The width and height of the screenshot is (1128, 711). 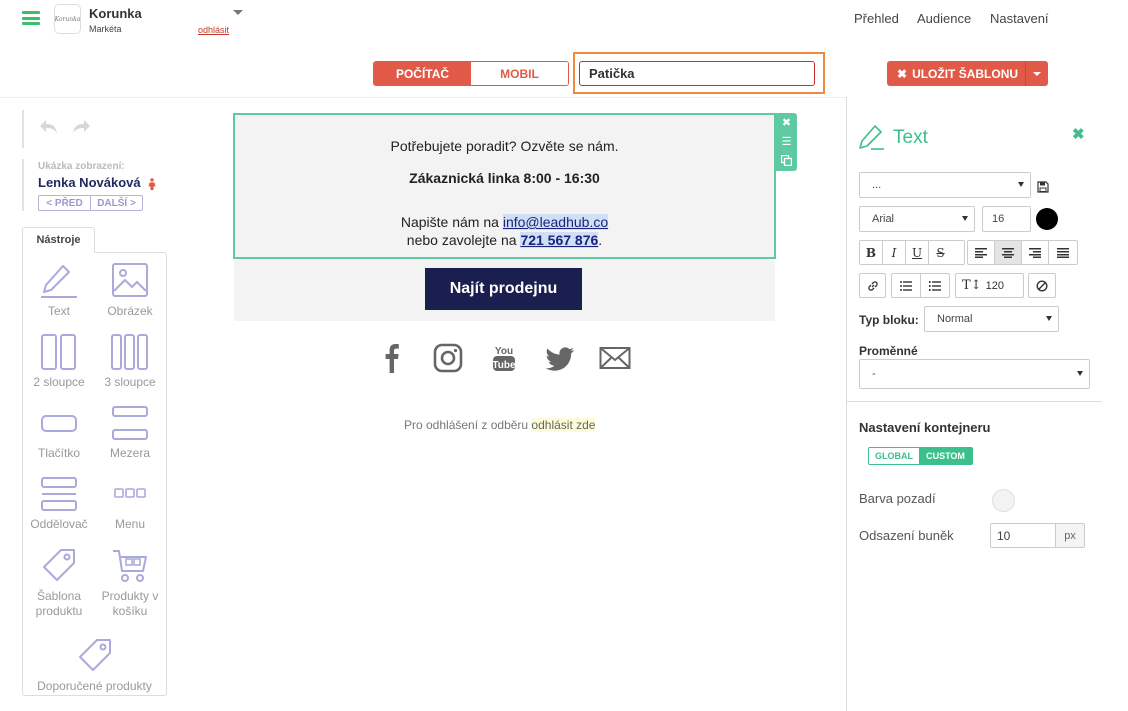 What do you see at coordinates (888, 351) in the screenshot?
I see `variables-label: Proměnné` at bounding box center [888, 351].